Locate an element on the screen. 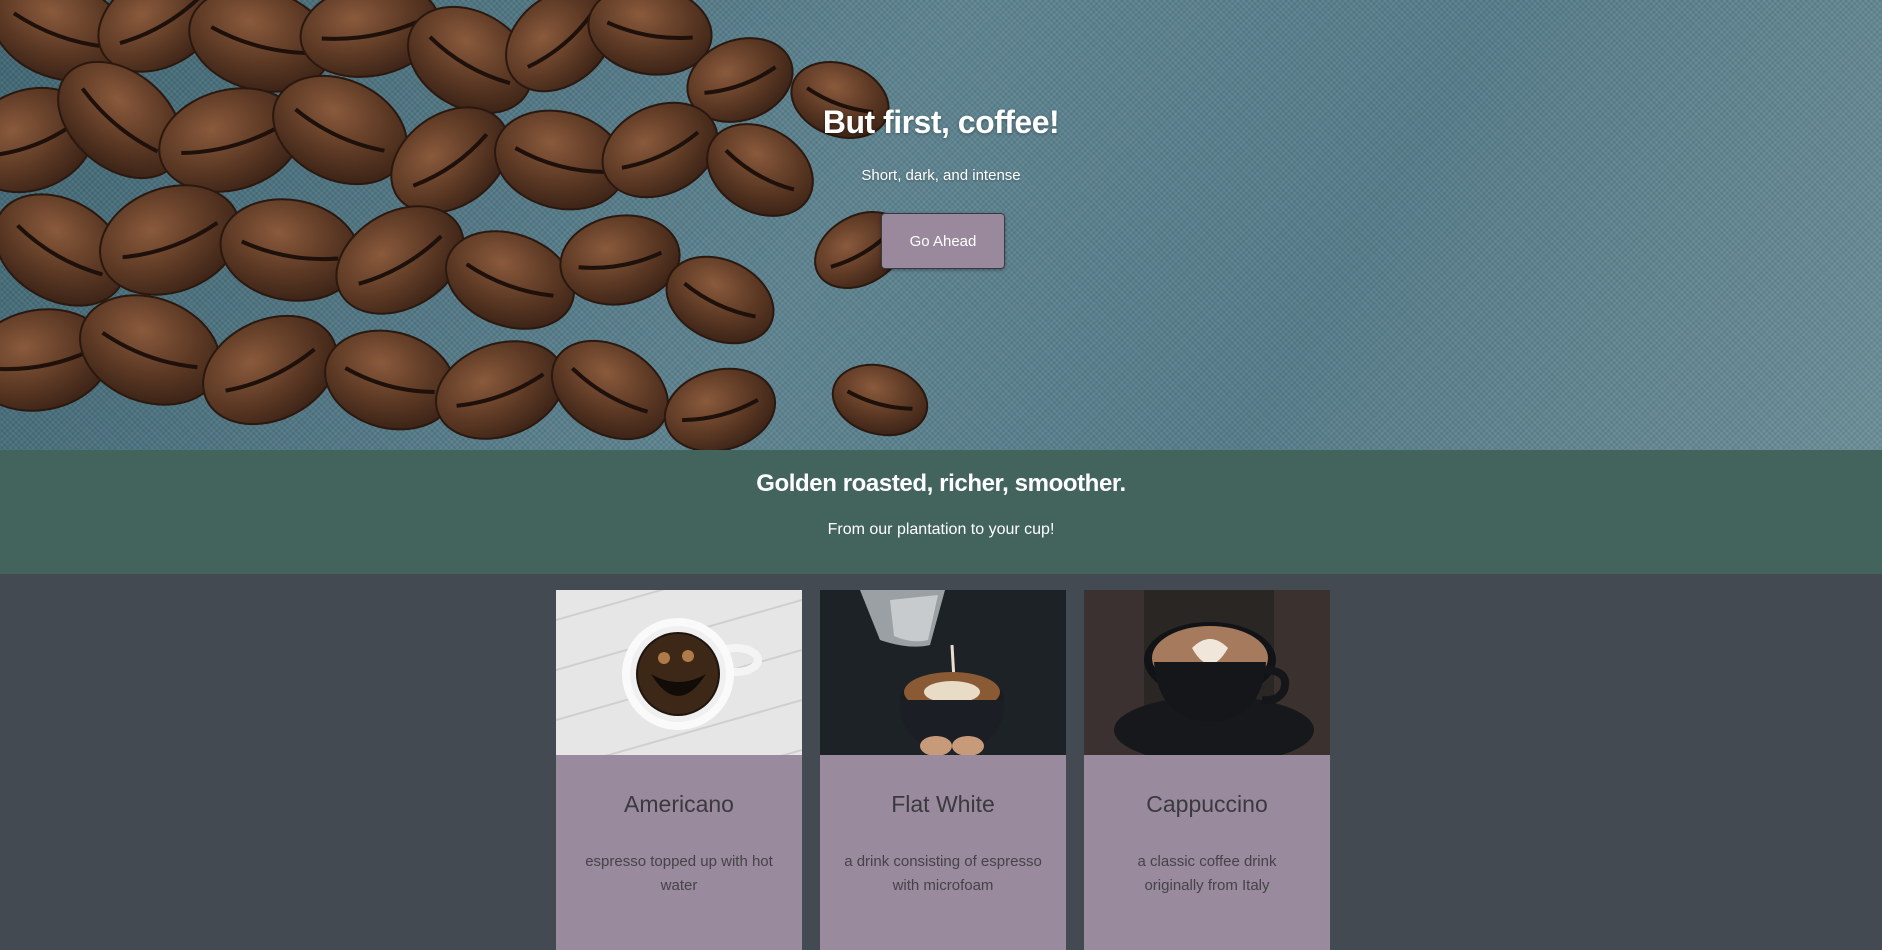 The height and width of the screenshot is (950, 1882). card-title: Cappuccino is located at coordinates (1207, 804).